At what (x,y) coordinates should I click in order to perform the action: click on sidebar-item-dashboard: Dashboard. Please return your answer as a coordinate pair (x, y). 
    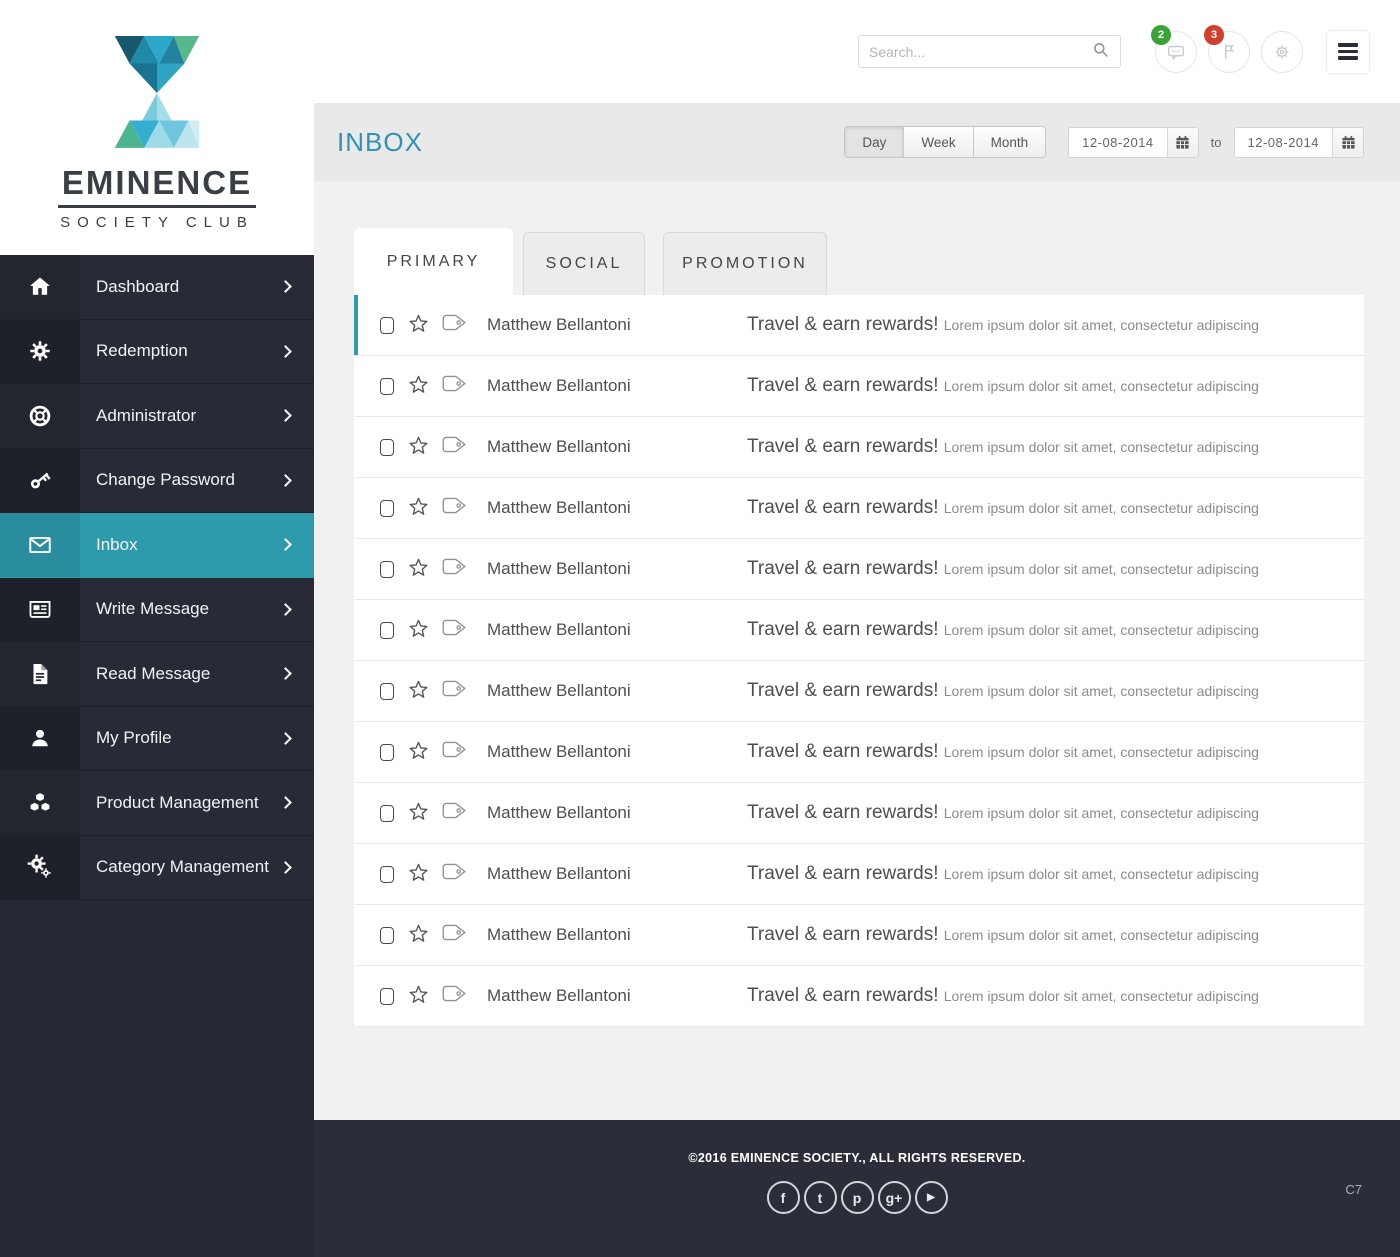
    Looking at the image, I should click on (157, 287).